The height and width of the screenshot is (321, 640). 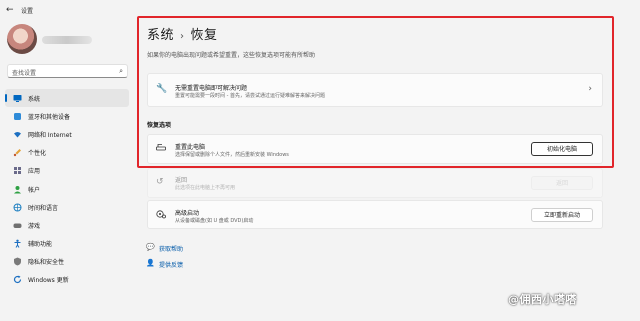 What do you see at coordinates (10, 10) in the screenshot?
I see `back-arrow-icon: ←` at bounding box center [10, 10].